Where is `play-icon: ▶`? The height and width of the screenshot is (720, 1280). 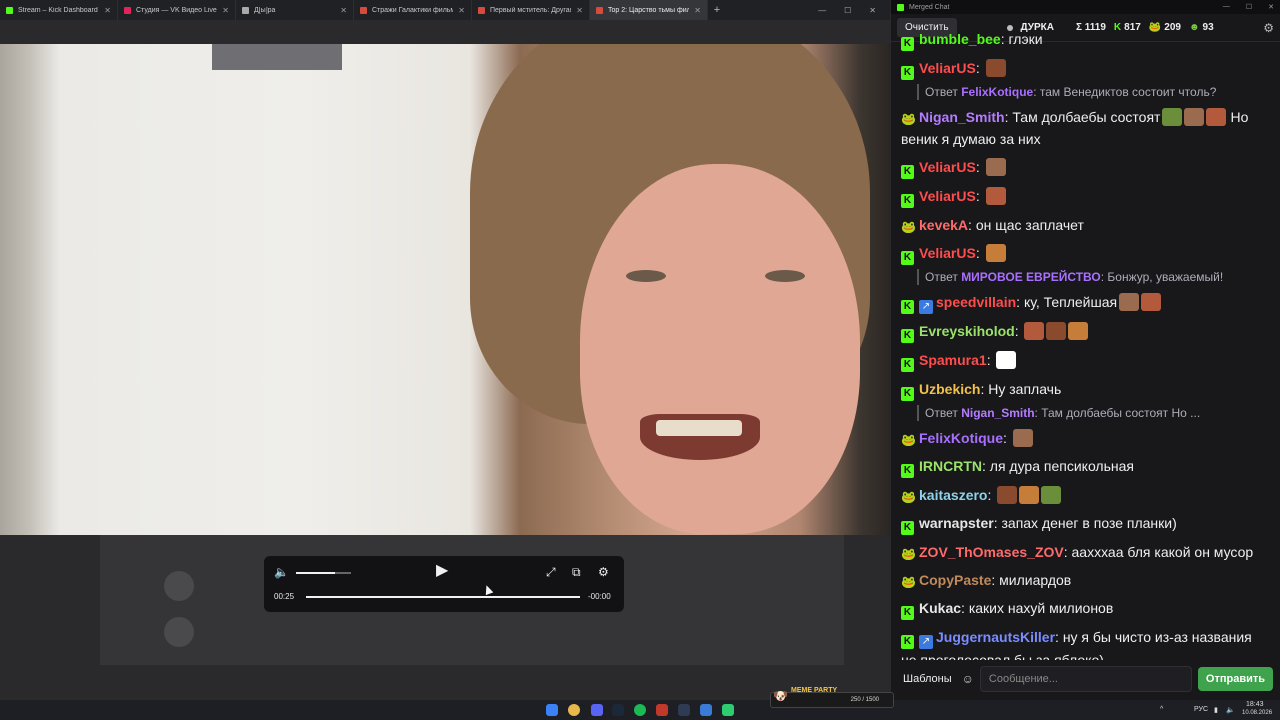
play-icon: ▶ is located at coordinates (442, 571).